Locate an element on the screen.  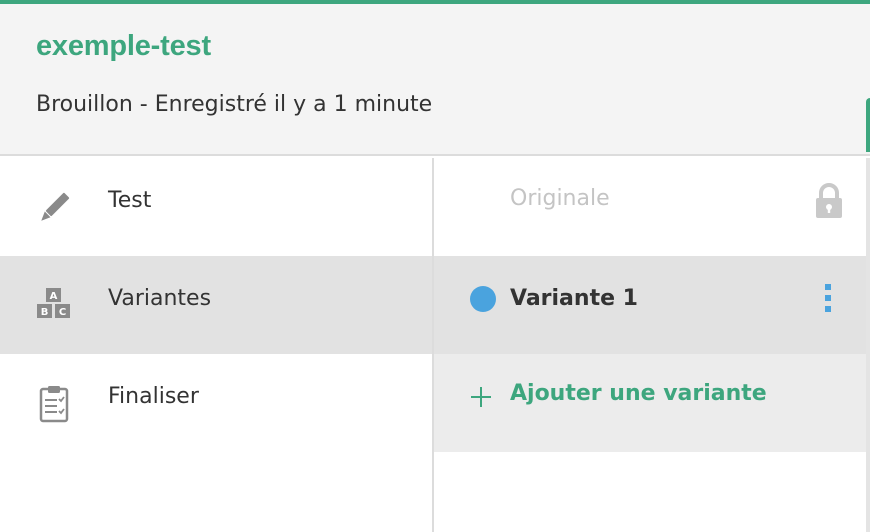
original-label: Originale is located at coordinates (560, 198).